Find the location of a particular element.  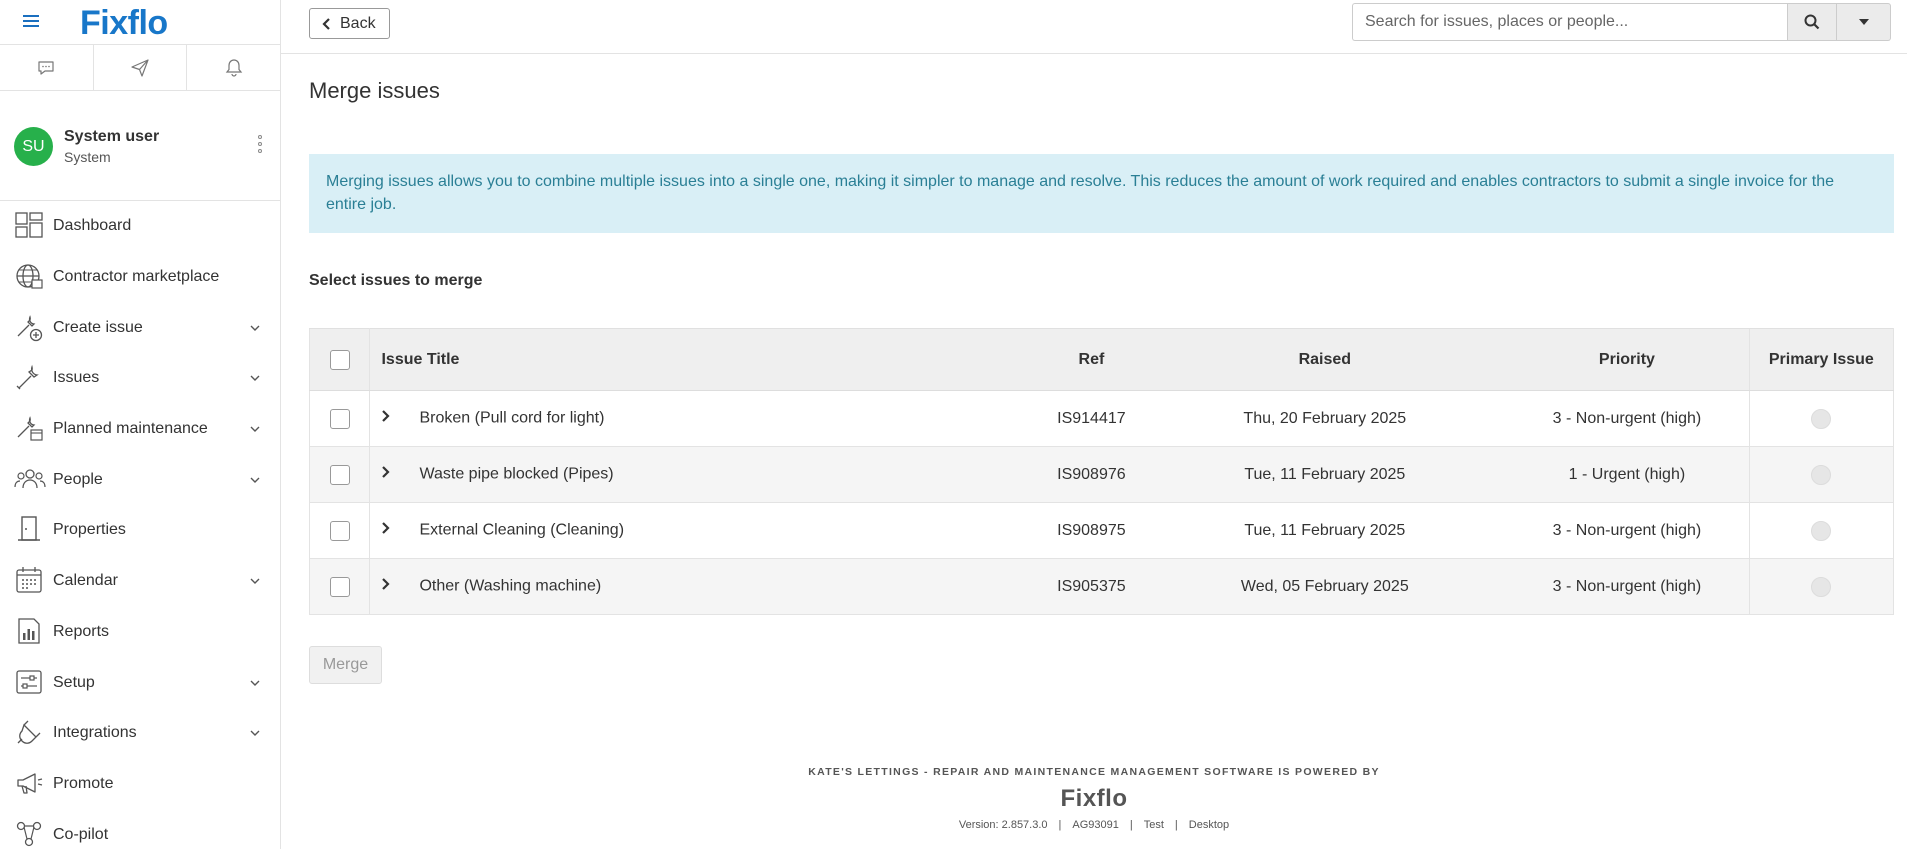

sidebar-item-people: People is located at coordinates (140, 479).